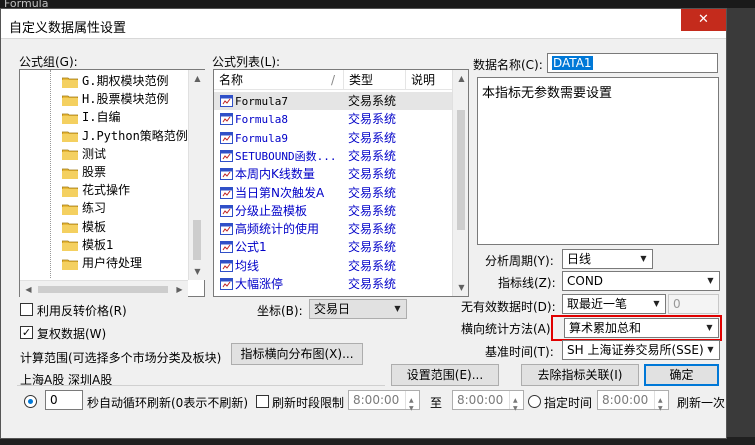 The image size is (755, 445). I want to click on tree-item: 模板, so click(84, 227).